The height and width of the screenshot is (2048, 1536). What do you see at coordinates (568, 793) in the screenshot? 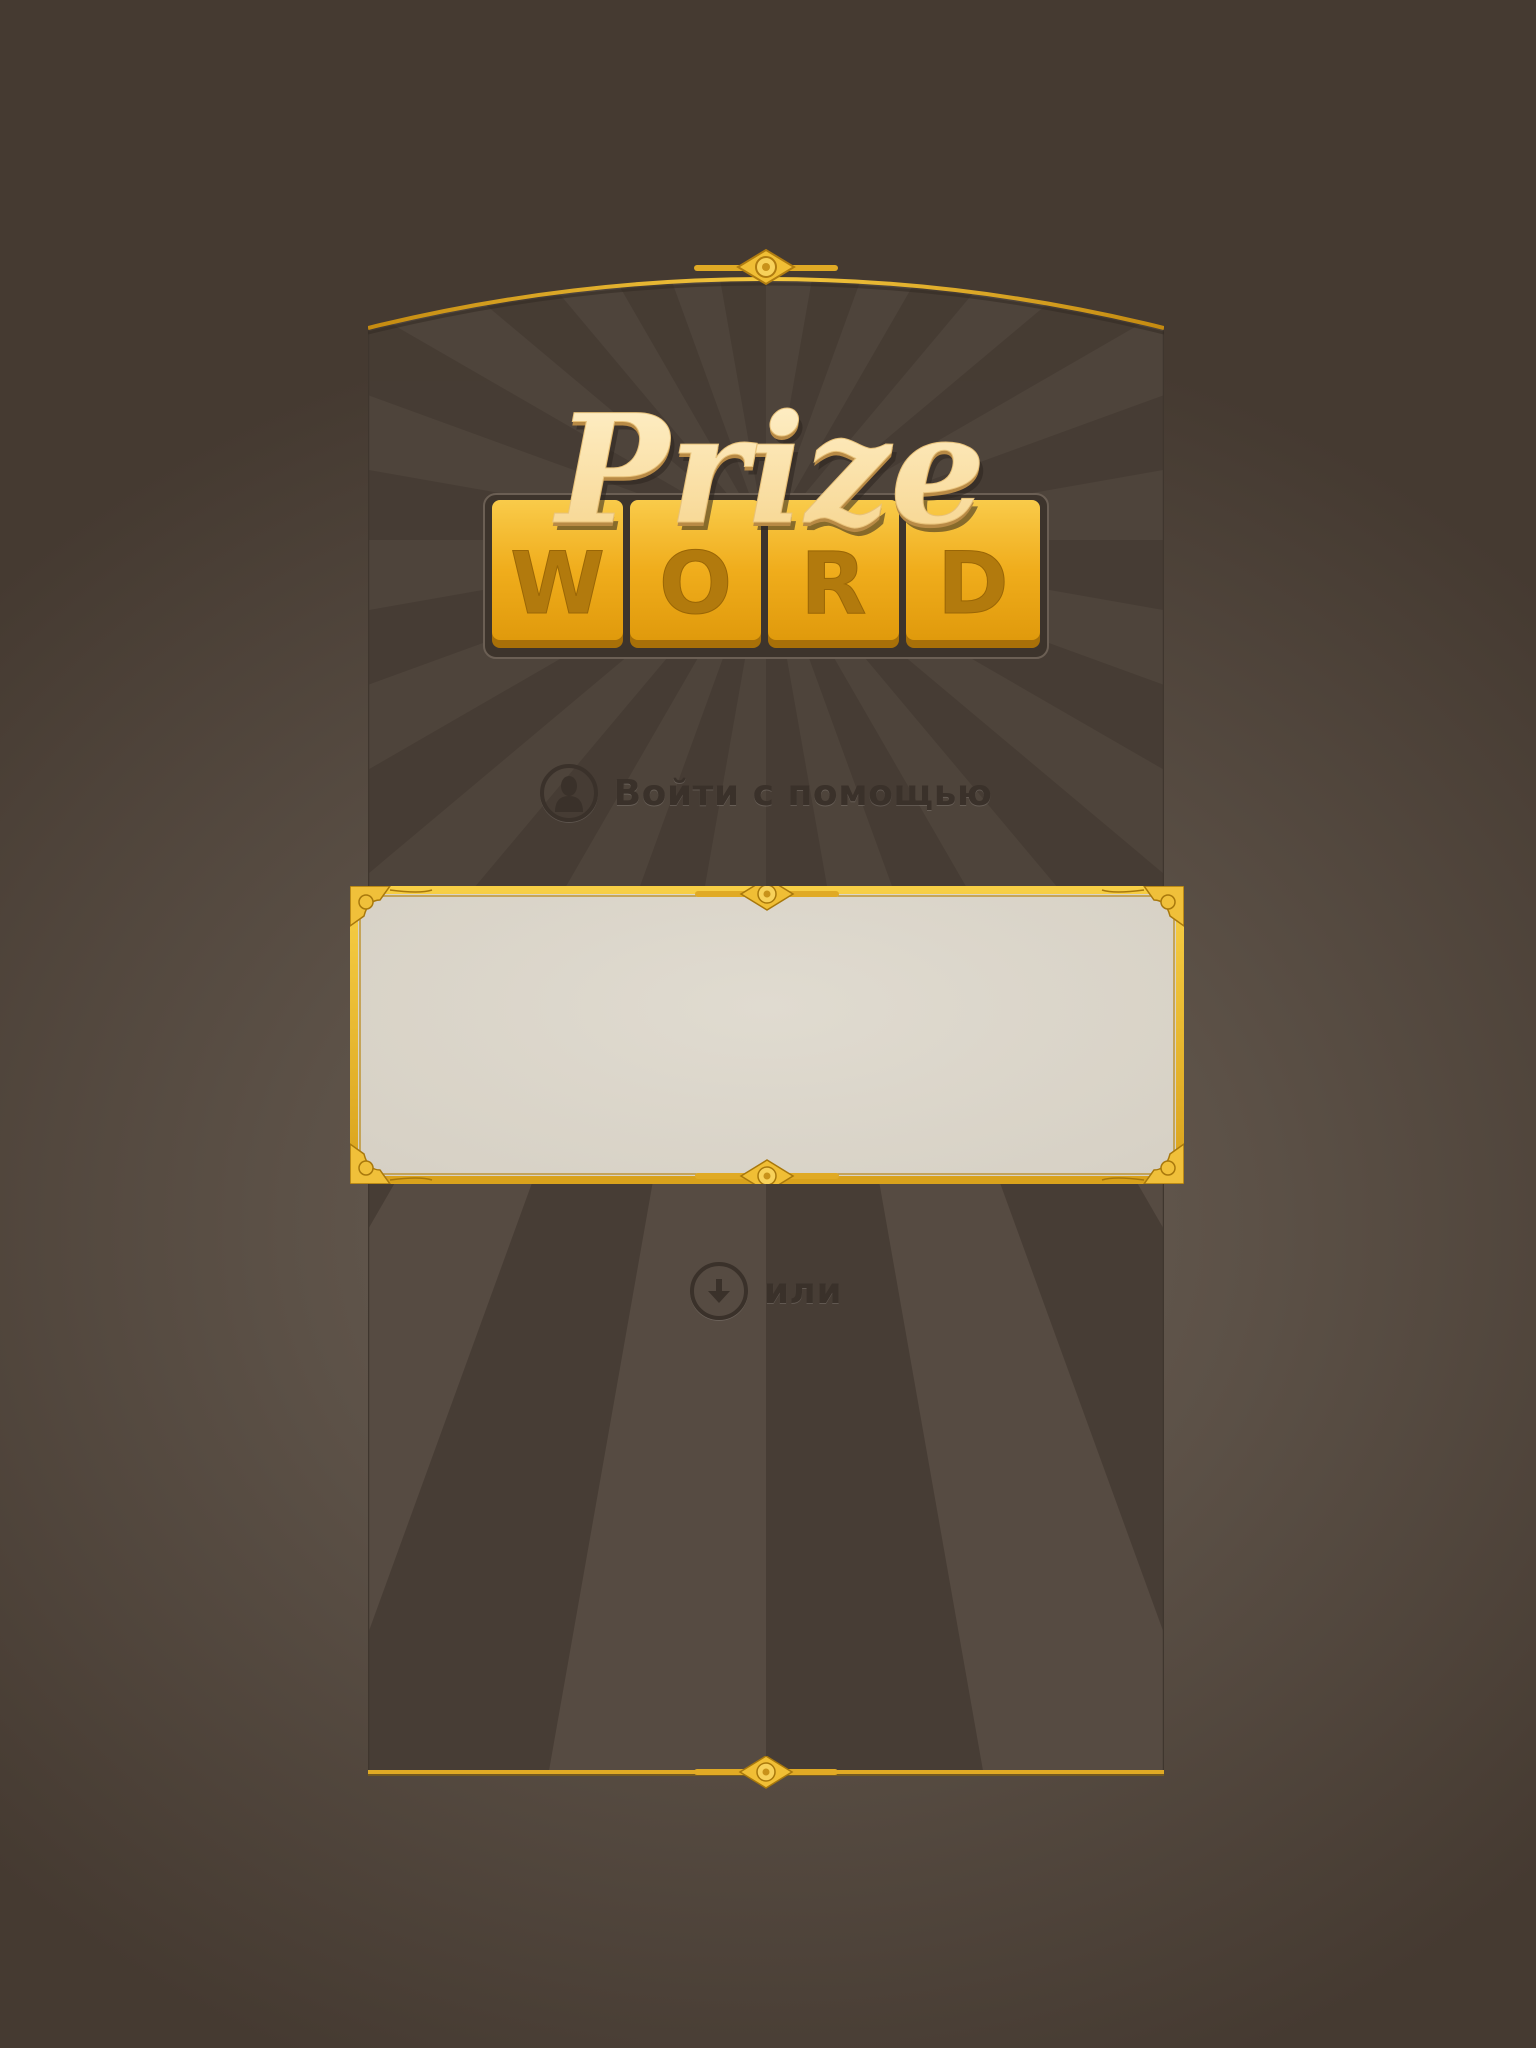
I see `user-silhouette-icon` at bounding box center [568, 793].